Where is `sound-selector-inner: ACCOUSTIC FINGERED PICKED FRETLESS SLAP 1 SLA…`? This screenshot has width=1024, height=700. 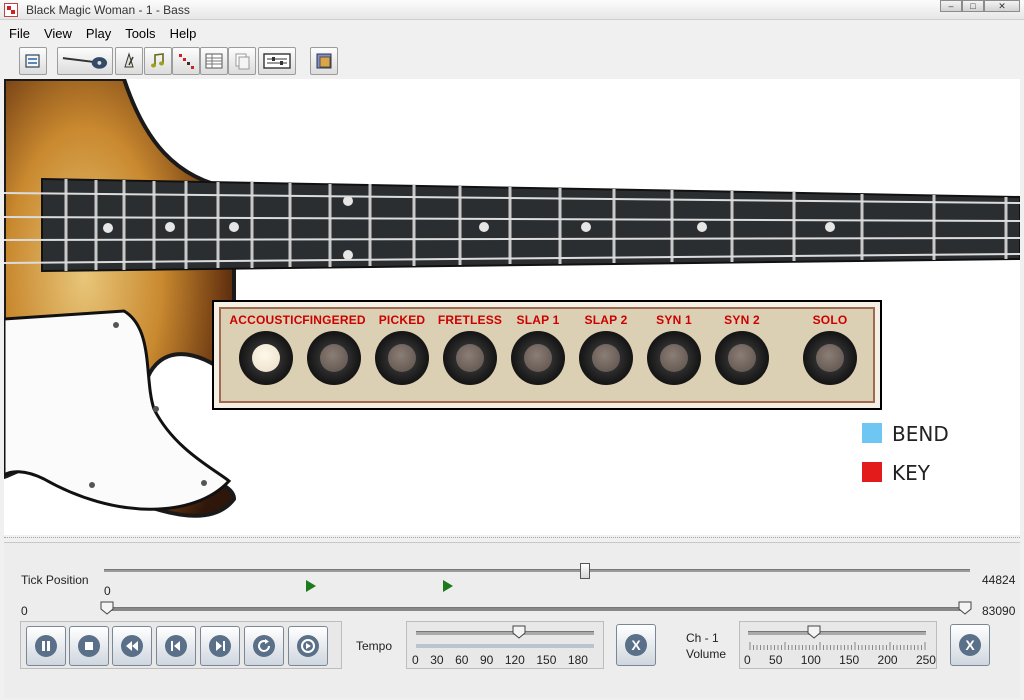
sound-selector-inner: ACCOUSTIC FINGERED PICKED FRETLESS SLAP 1 SLA… is located at coordinates (547, 355).